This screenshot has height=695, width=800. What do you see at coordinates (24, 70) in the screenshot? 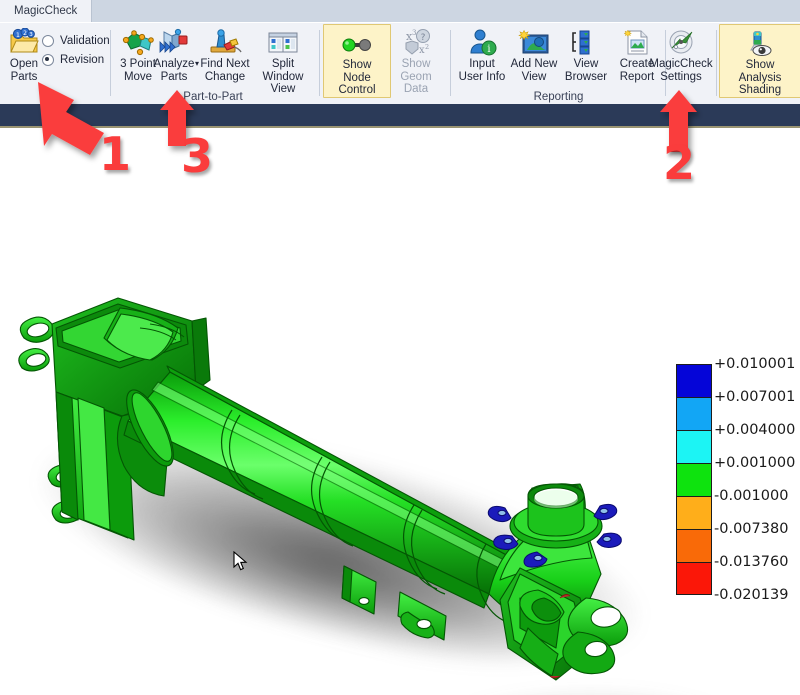
I see `open-parts-label: Open Parts` at bounding box center [24, 70].